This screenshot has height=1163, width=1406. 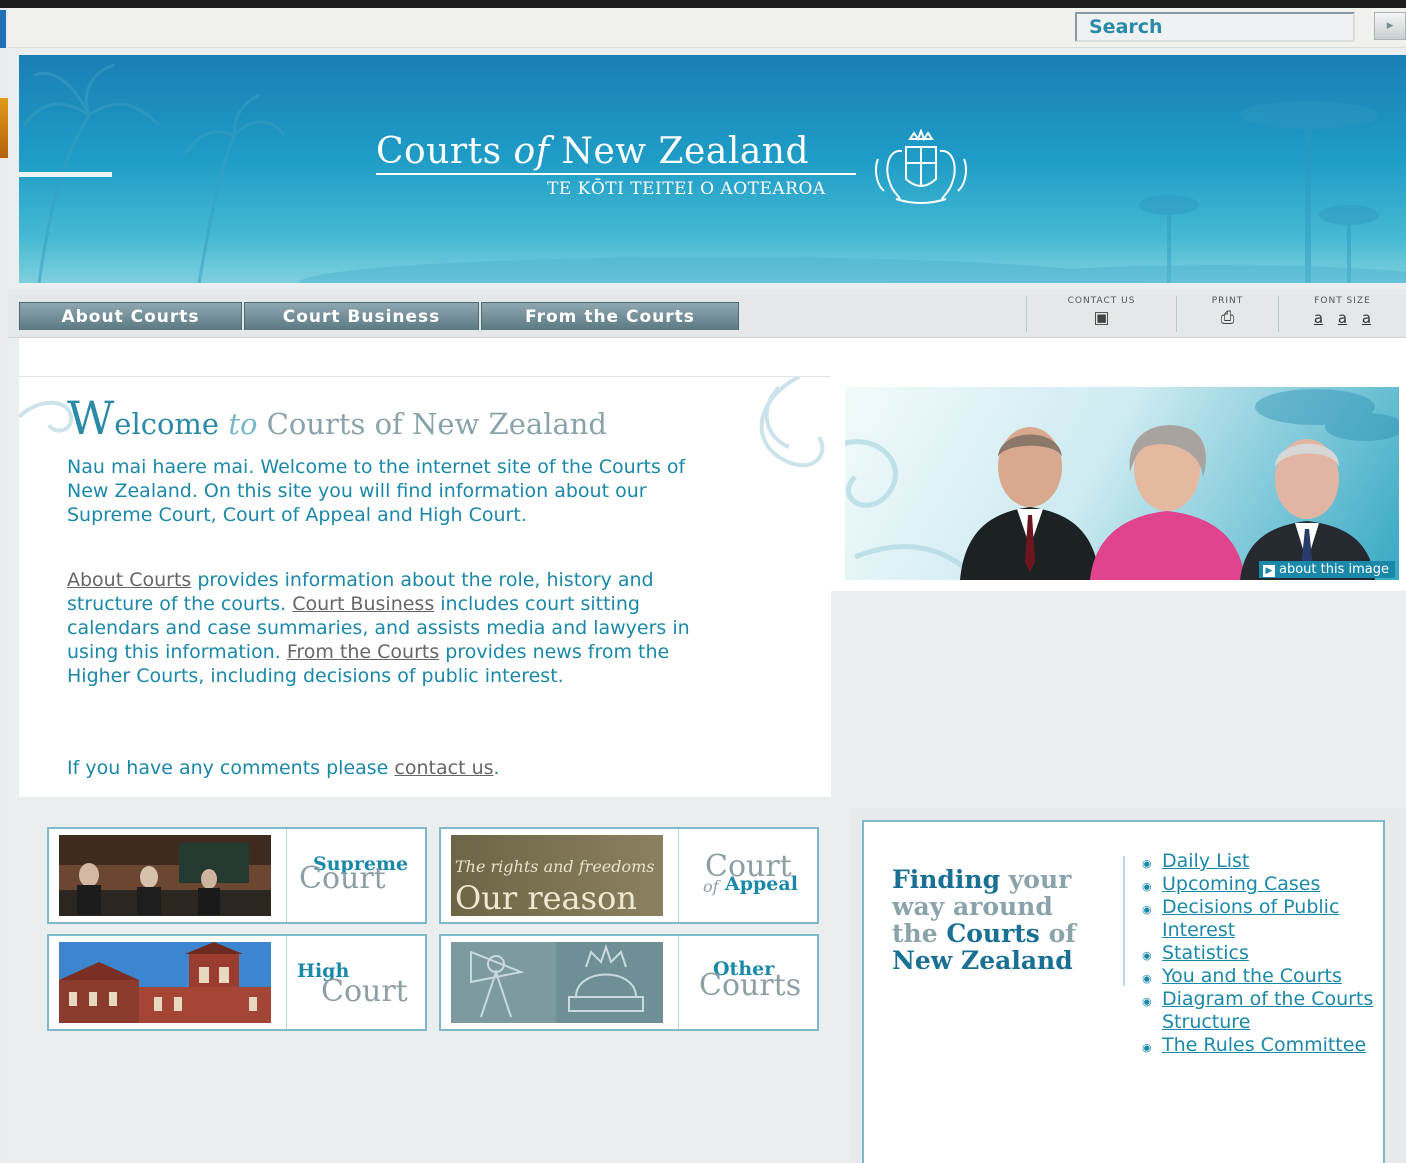 I want to click on tab-court-business: Court Business, so click(x=361, y=316).